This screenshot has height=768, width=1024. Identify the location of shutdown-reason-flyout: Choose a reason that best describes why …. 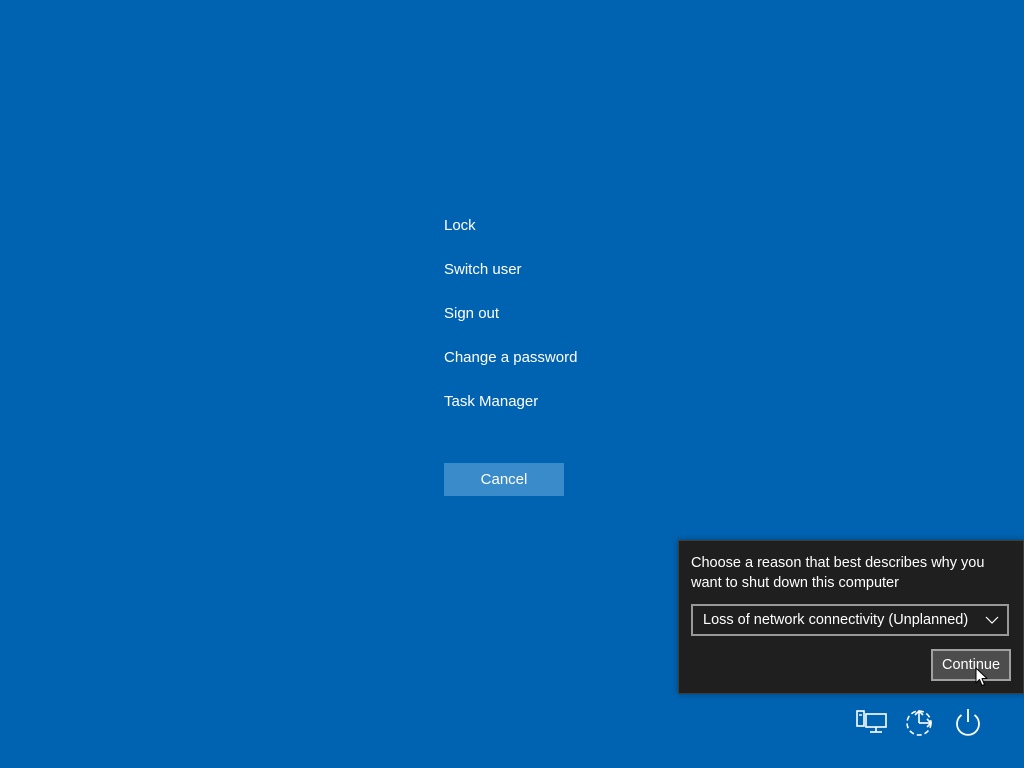
(851, 617).